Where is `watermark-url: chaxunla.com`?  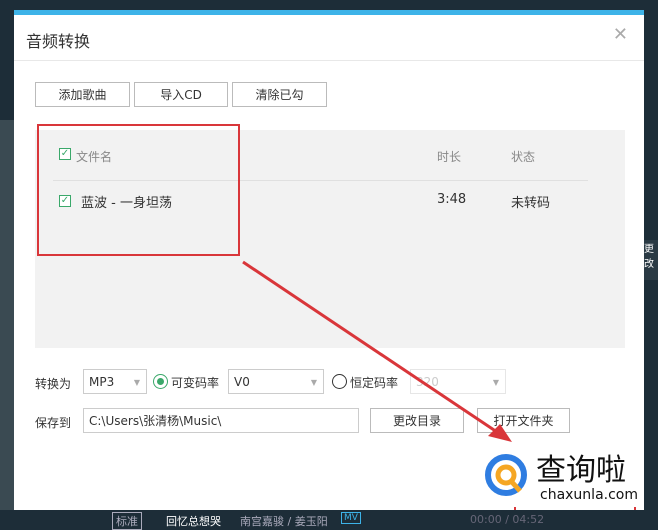
watermark-url: chaxunla.com is located at coordinates (589, 495).